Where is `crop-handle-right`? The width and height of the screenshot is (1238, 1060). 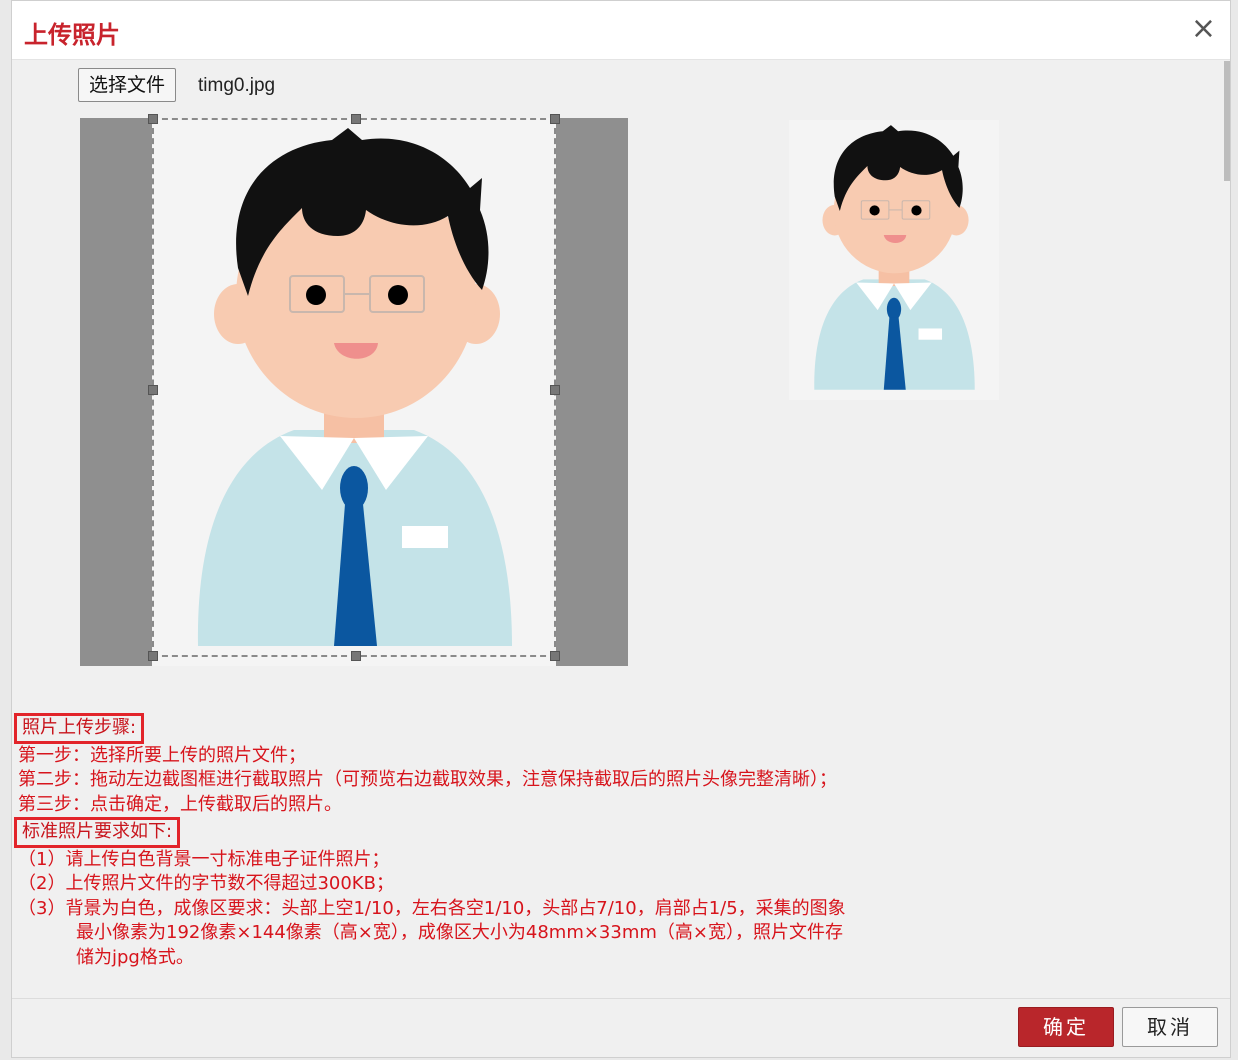
crop-handle-right is located at coordinates (555, 390).